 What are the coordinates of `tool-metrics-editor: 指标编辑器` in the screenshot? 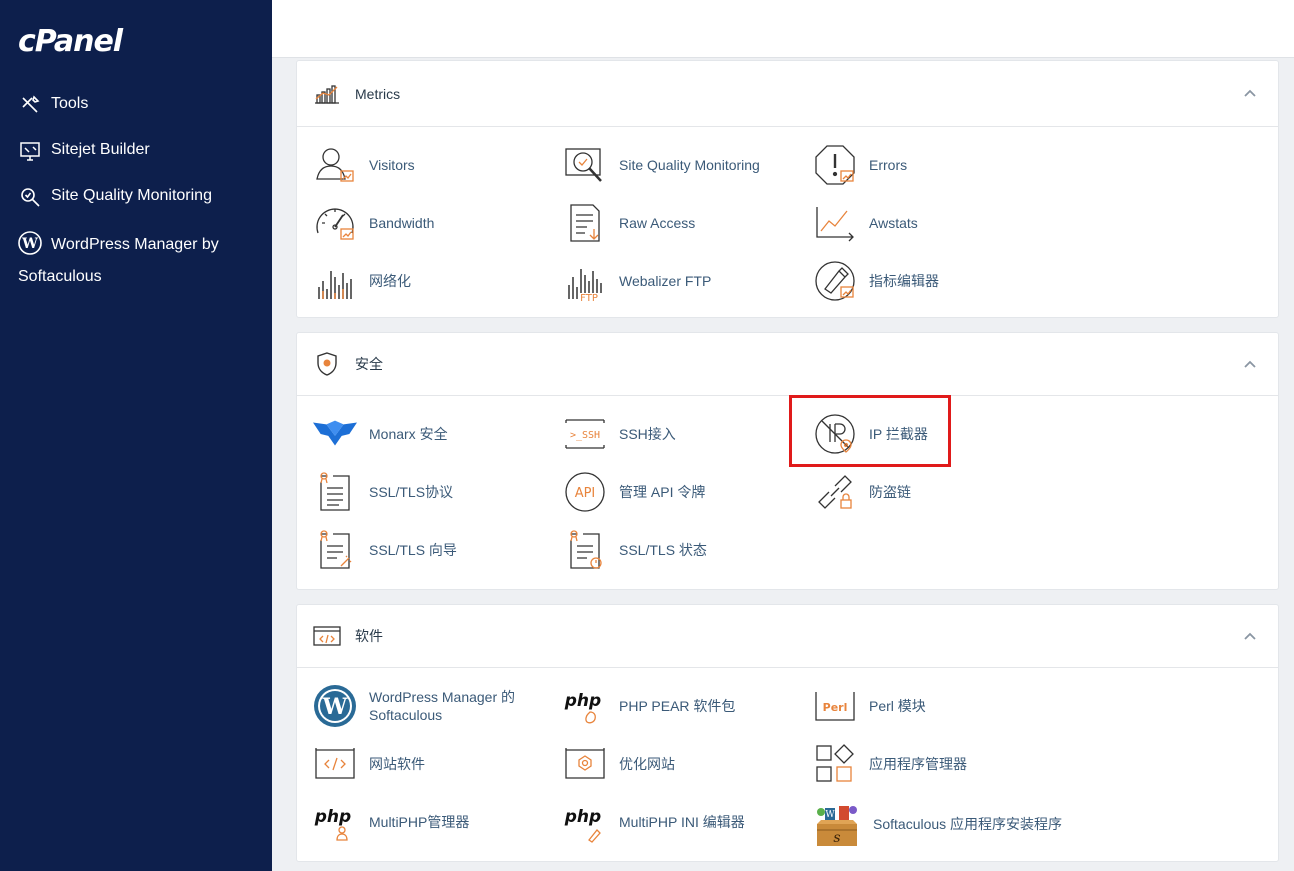 It's located at (876, 281).